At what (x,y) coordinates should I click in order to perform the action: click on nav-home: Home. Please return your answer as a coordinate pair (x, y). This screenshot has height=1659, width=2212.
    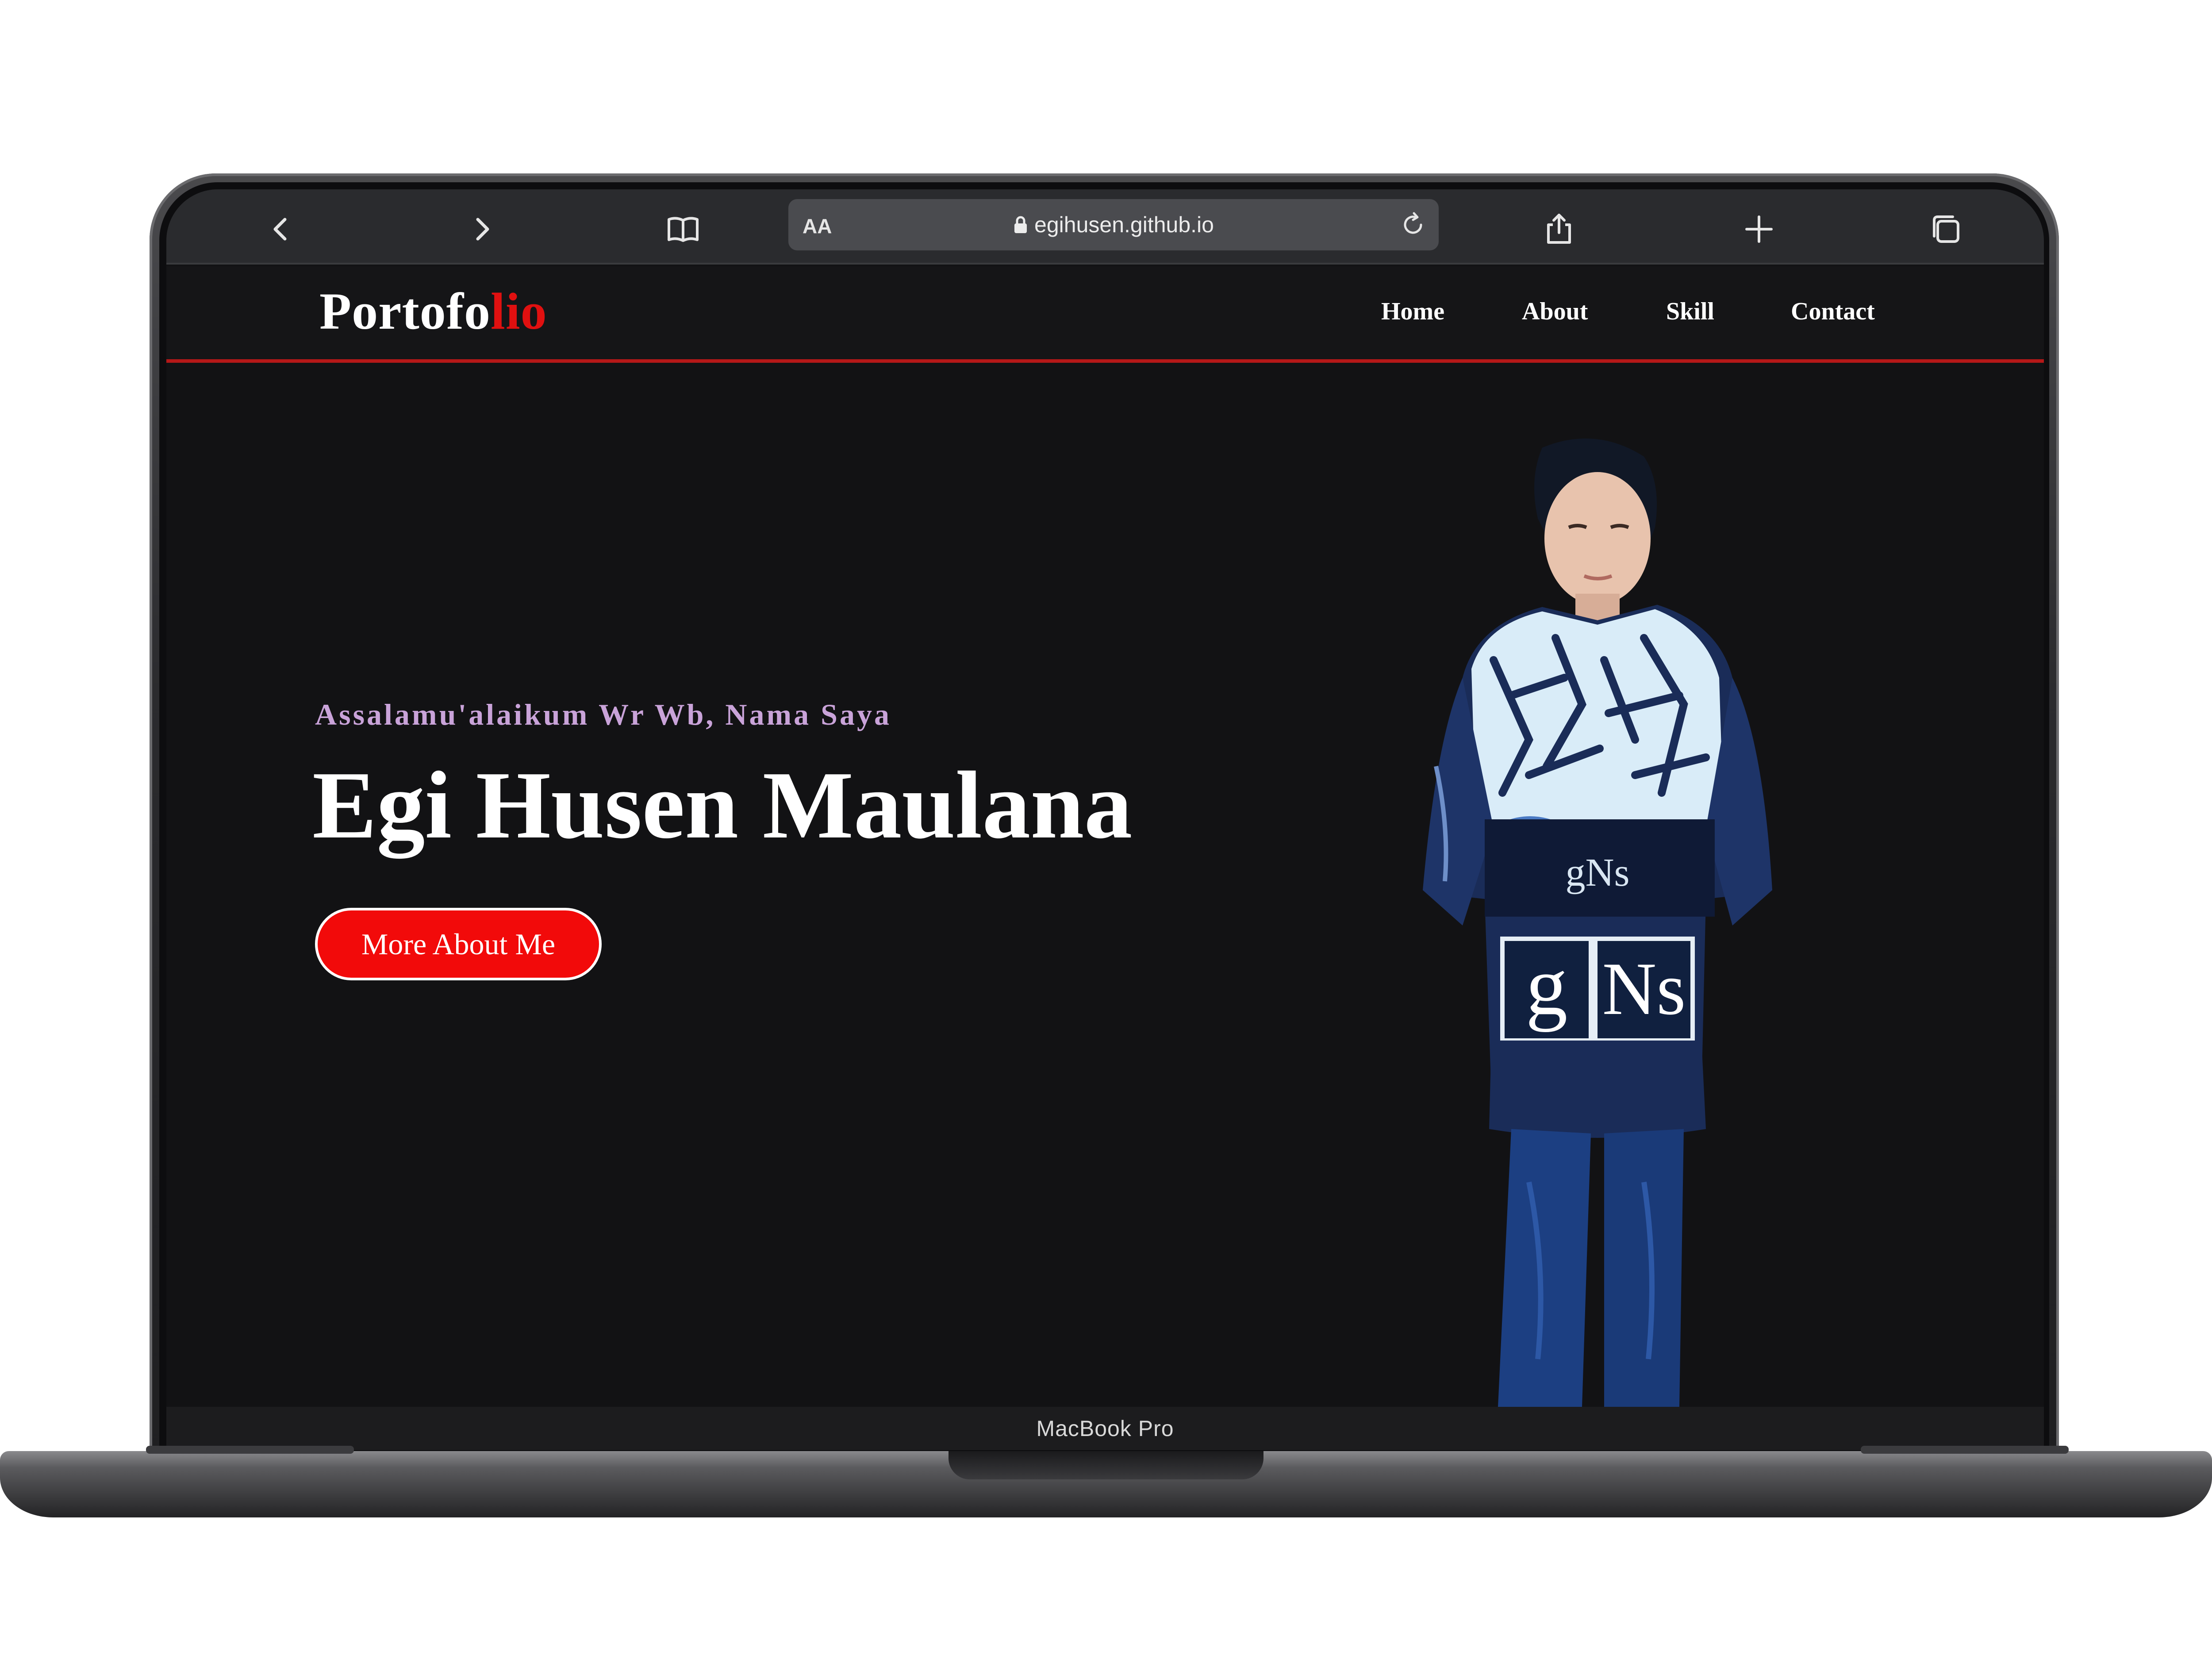
    Looking at the image, I should click on (1413, 311).